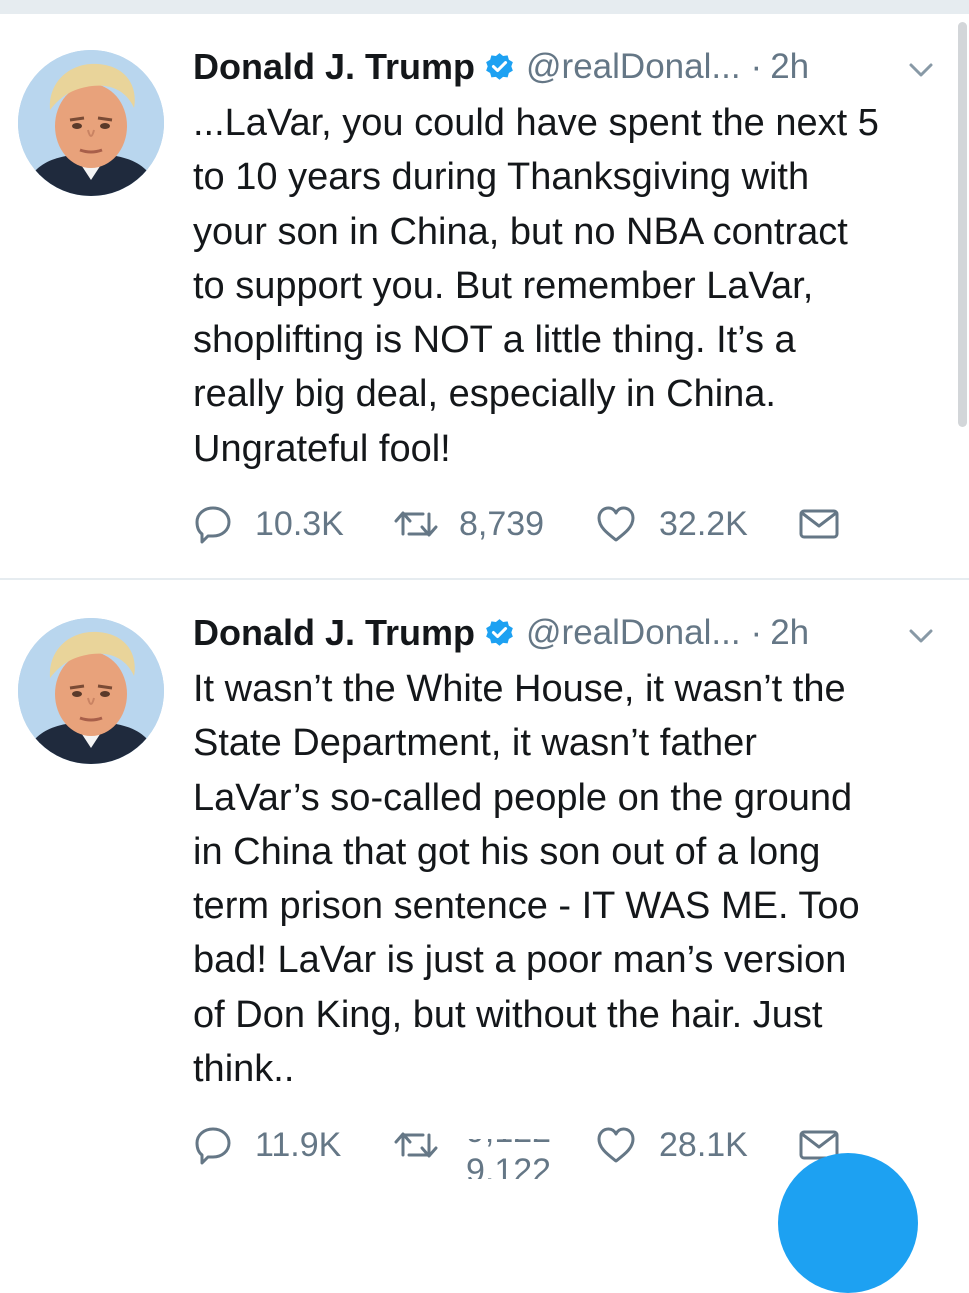 Image resolution: width=969 pixels, height=1293 pixels. I want to click on retweet-count-animating: 9,122 9,122, so click(511, 1159).